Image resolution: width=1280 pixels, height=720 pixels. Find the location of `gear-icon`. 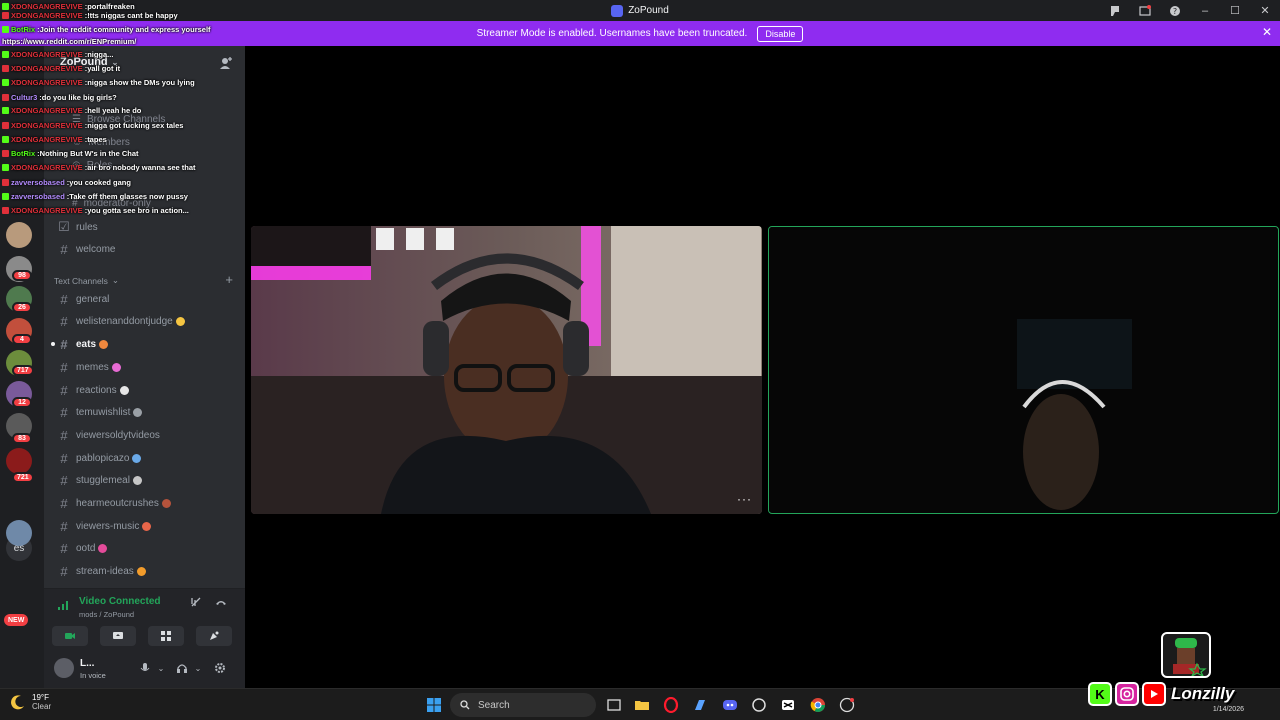

gear-icon is located at coordinates (220, 668).